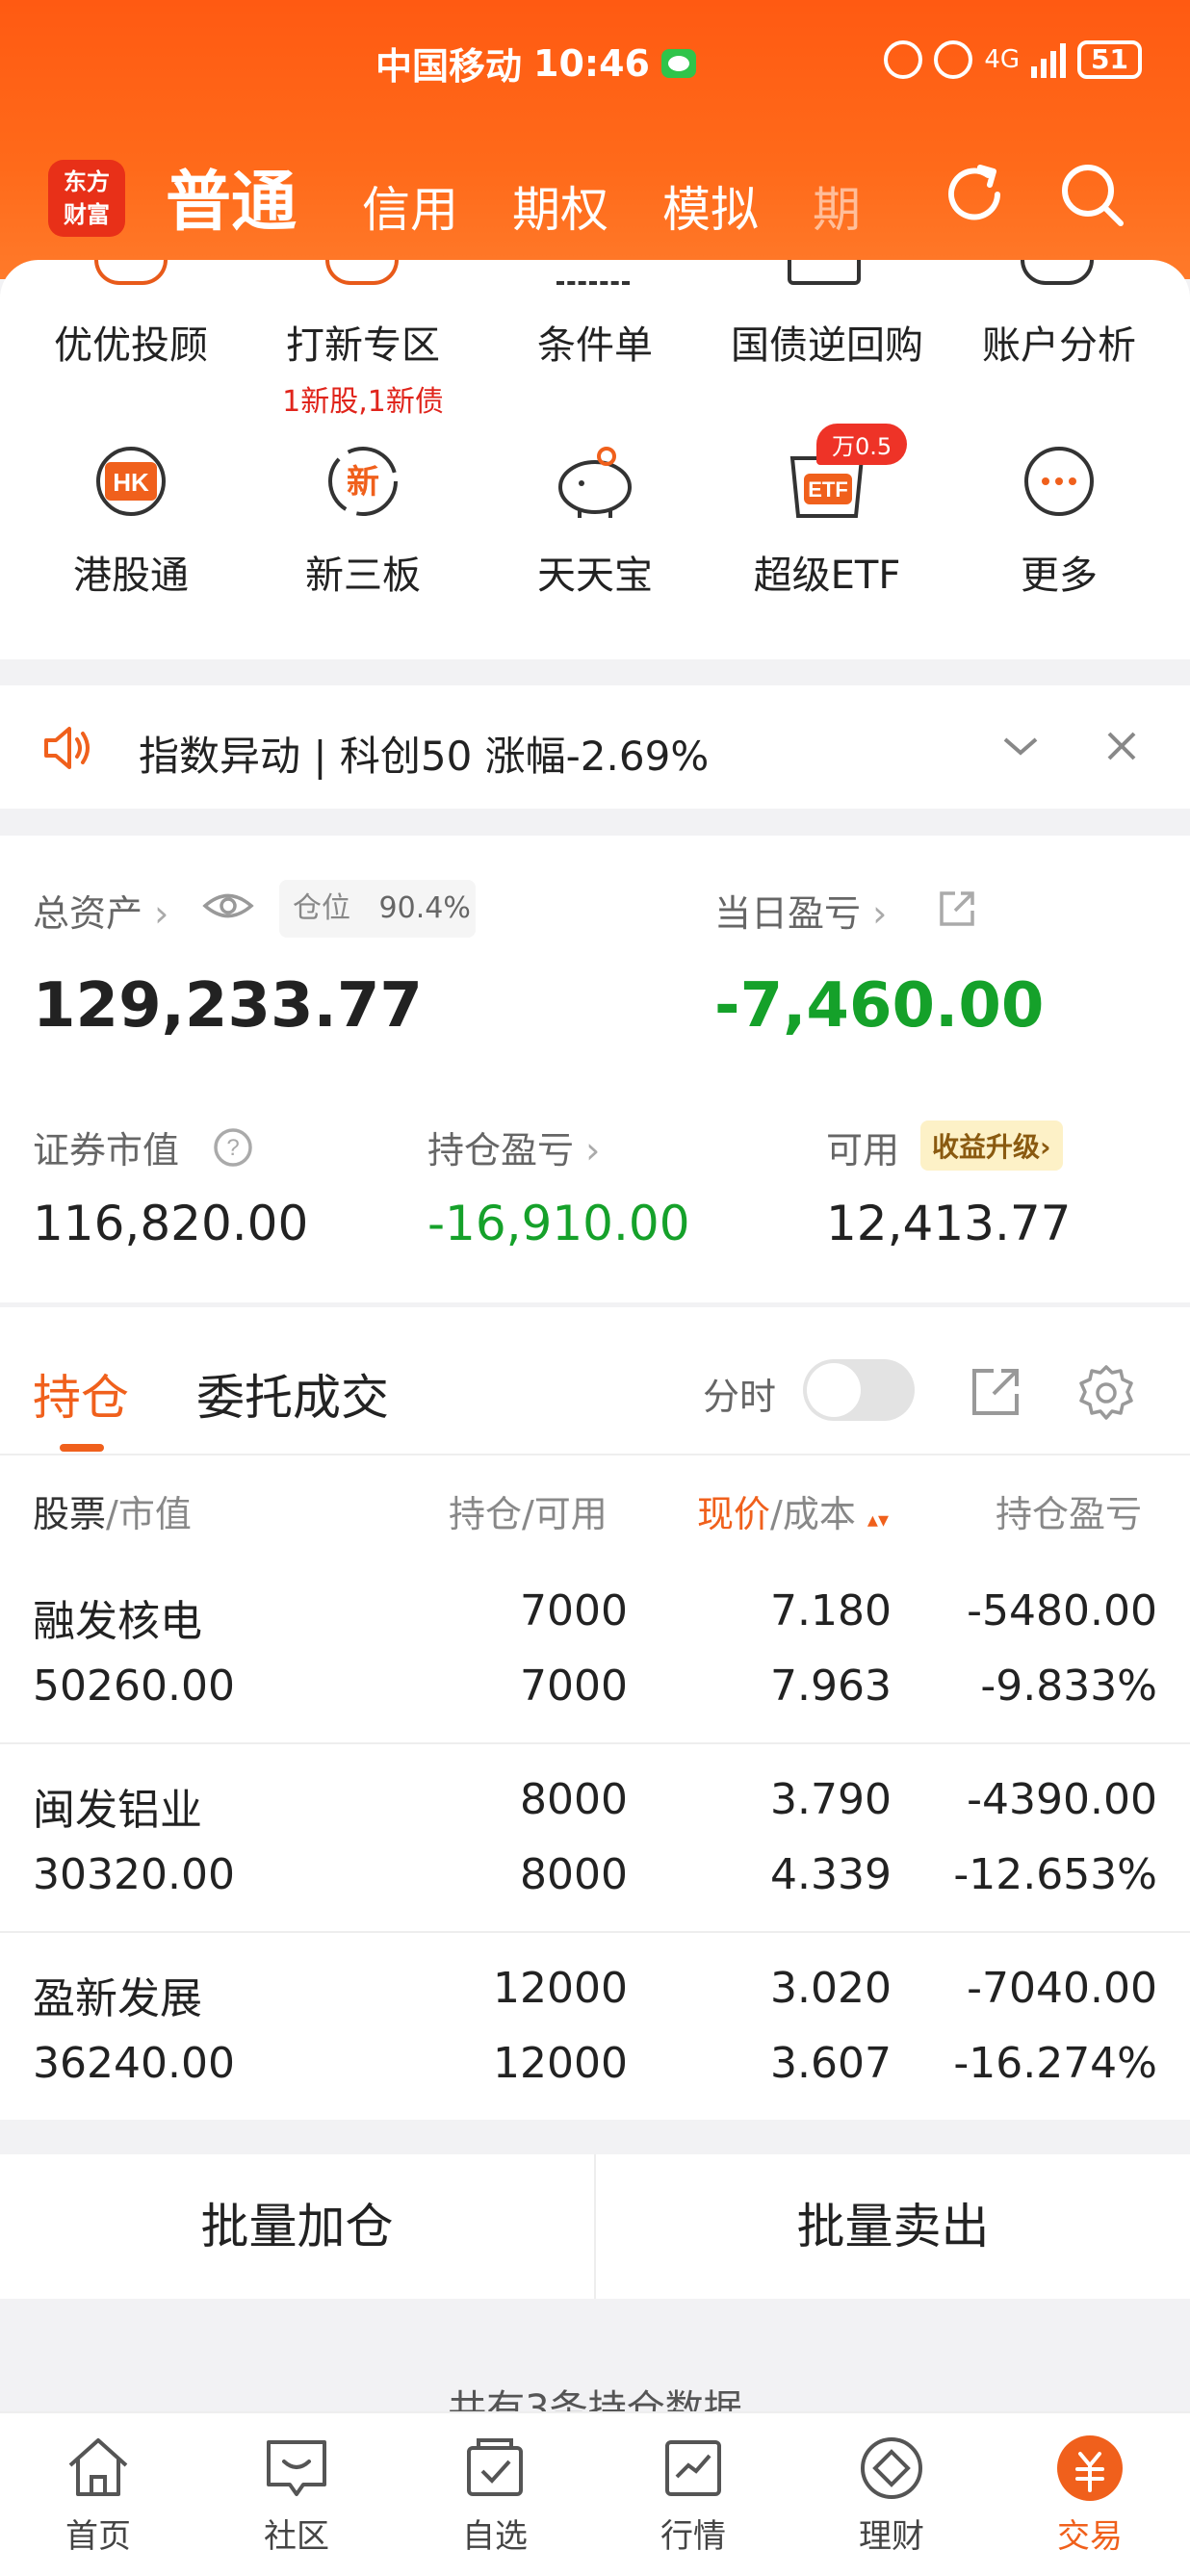 Image resolution: width=1190 pixels, height=2576 pixels. What do you see at coordinates (1110, 60) in the screenshot?
I see `battery-icon: 51` at bounding box center [1110, 60].